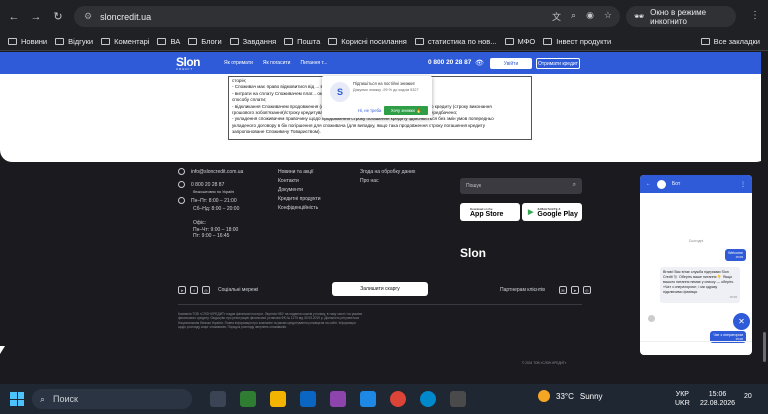 The width and height of the screenshot is (768, 414). What do you see at coordinates (194, 290) in the screenshot?
I see `facebook-icon: f` at bounding box center [194, 290].